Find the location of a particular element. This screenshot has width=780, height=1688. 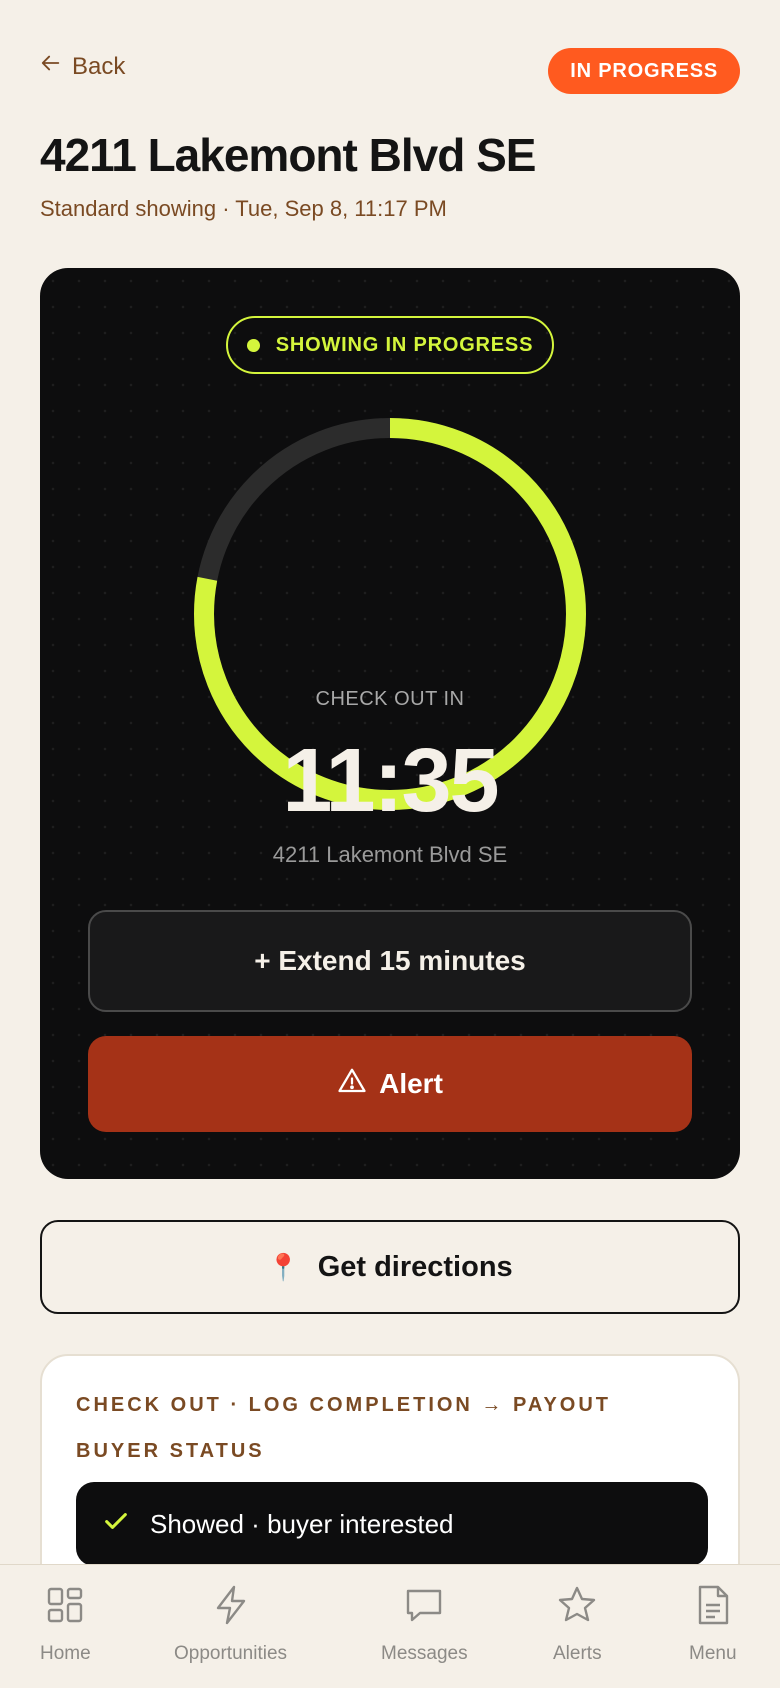

bolt-icon is located at coordinates (231, 1608).